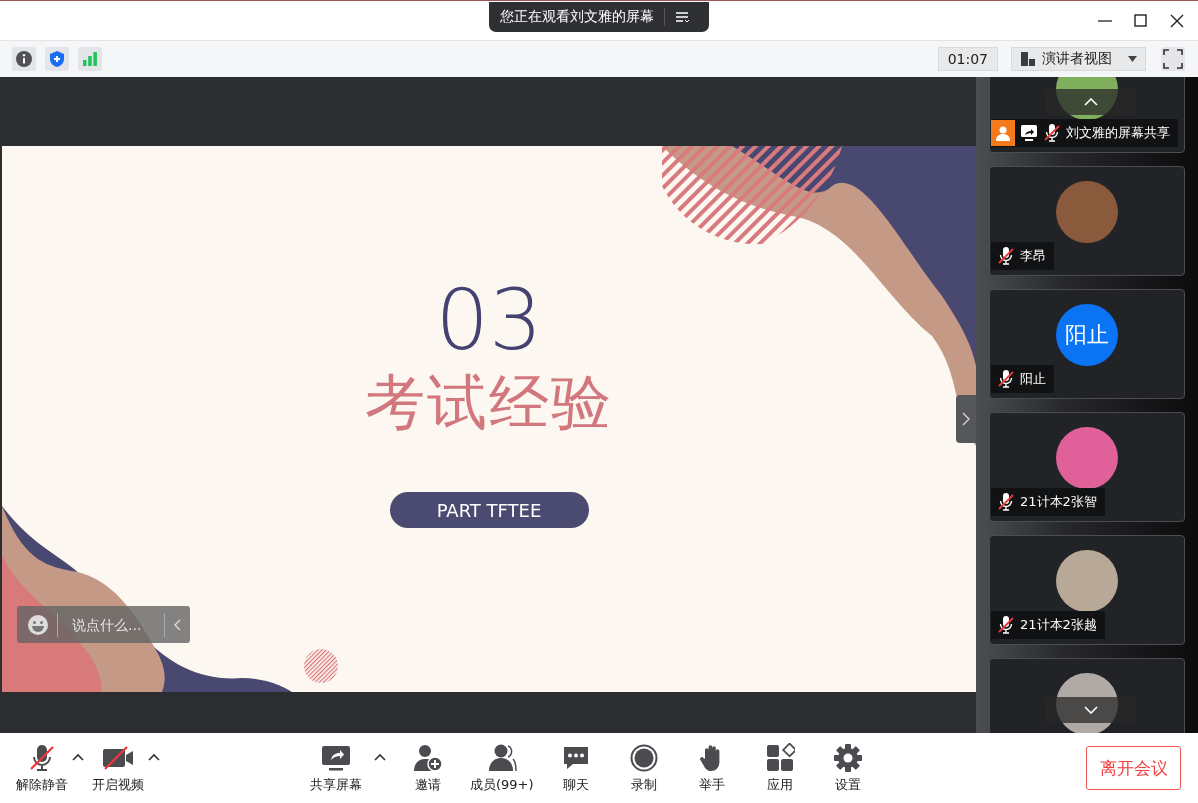  I want to click on section-number: 03, so click(489, 320).